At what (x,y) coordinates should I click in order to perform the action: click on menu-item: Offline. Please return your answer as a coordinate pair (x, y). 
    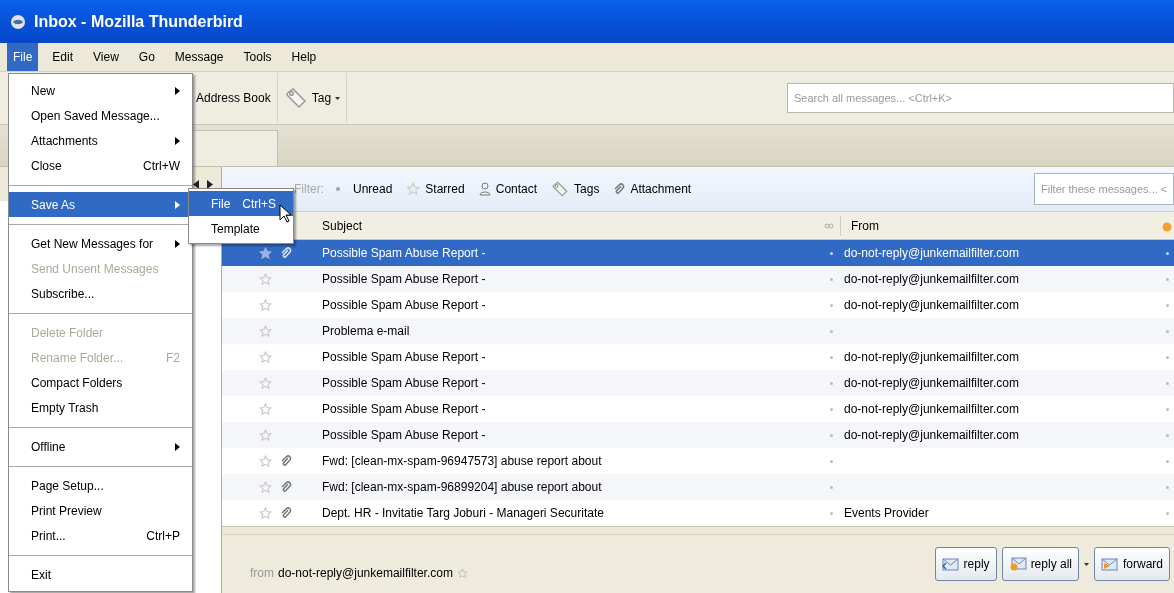
    Looking at the image, I should click on (100, 446).